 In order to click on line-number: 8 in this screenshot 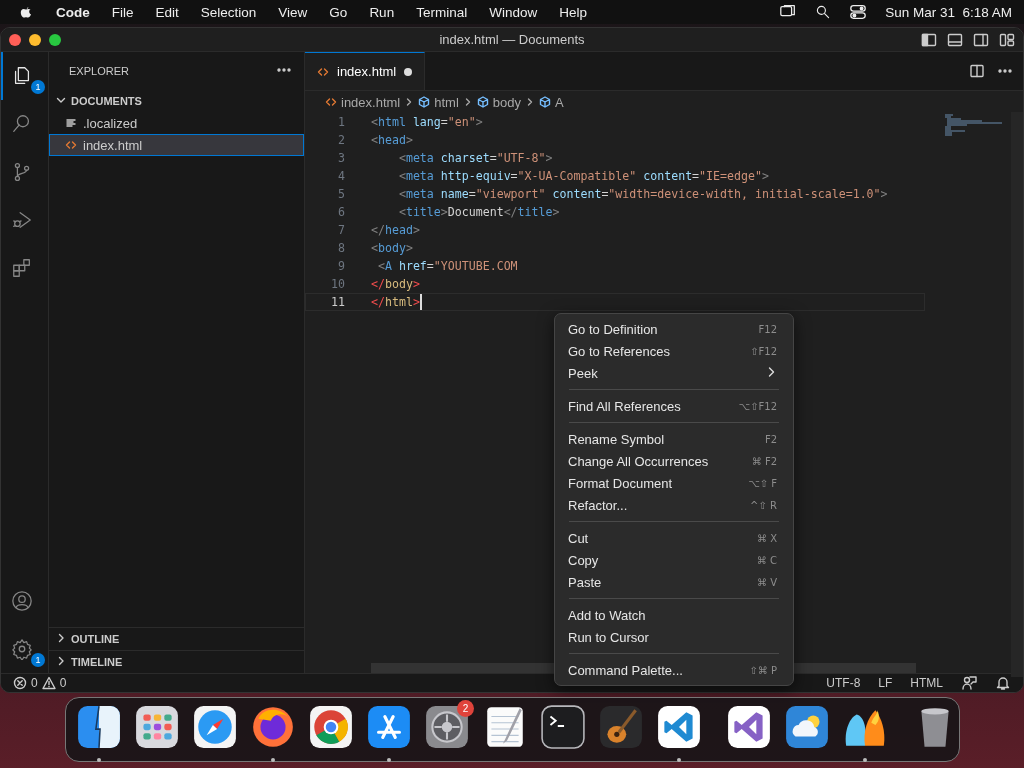, I will do `click(341, 248)`.